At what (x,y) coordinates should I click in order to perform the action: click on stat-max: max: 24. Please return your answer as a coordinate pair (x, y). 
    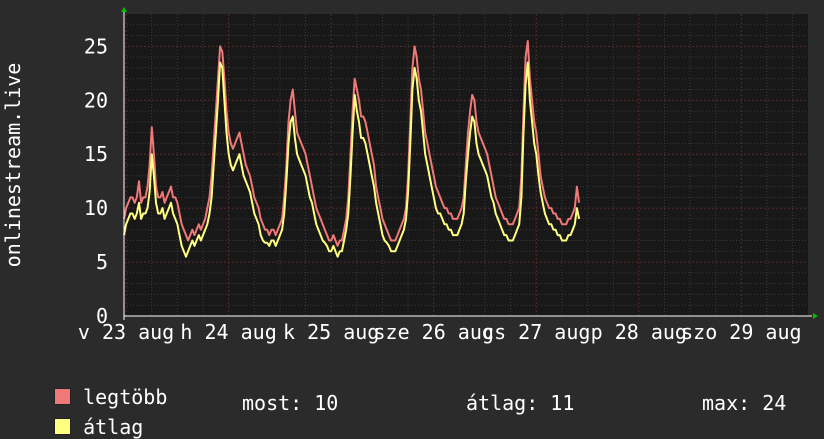
    Looking at the image, I should click on (744, 403).